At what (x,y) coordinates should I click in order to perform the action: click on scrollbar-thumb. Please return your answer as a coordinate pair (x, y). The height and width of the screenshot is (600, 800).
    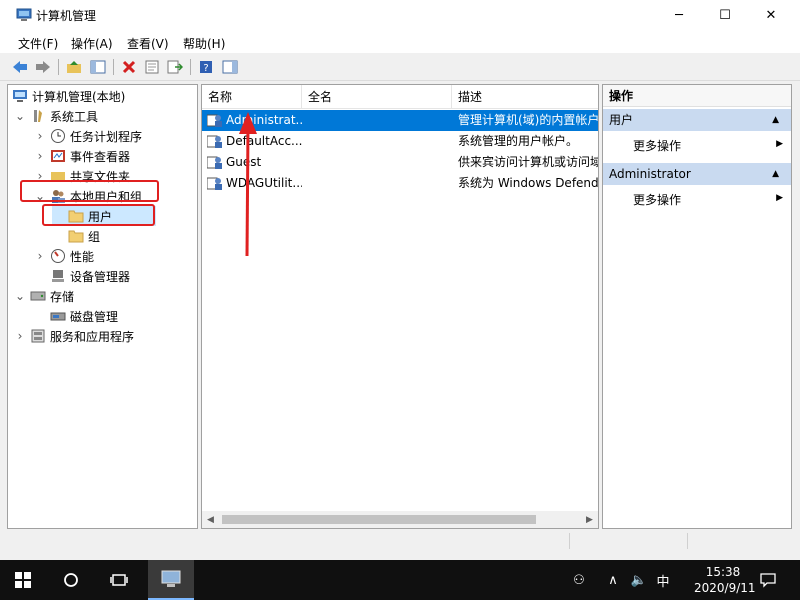
    Looking at the image, I should click on (379, 519).